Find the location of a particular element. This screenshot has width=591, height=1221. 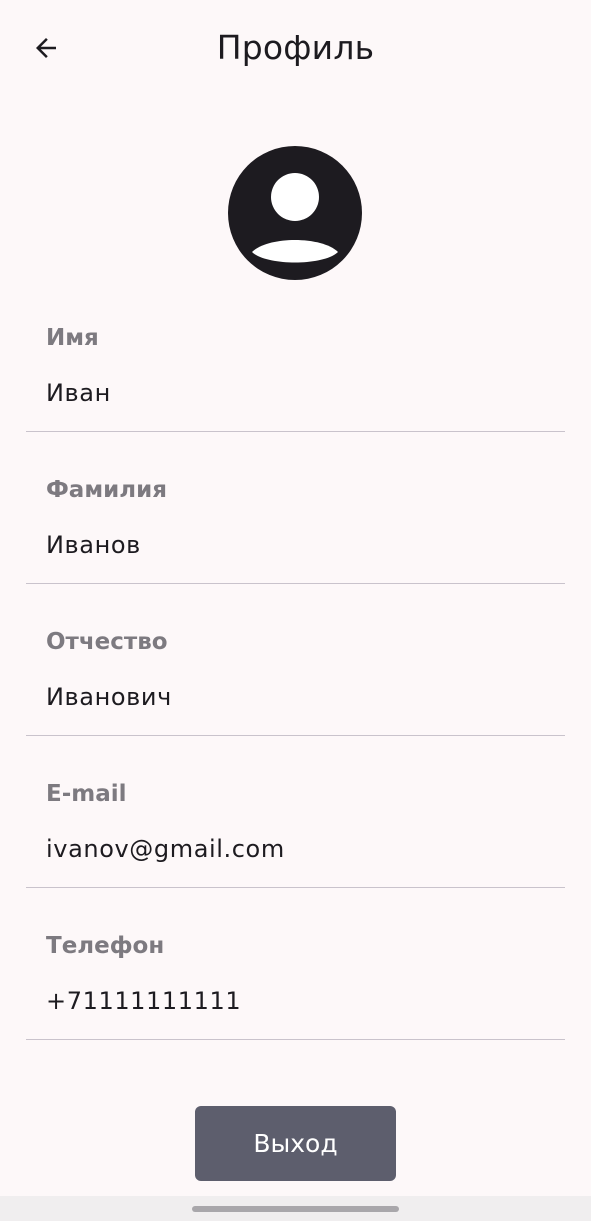

logout-button: Выход is located at coordinates (295, 1143).